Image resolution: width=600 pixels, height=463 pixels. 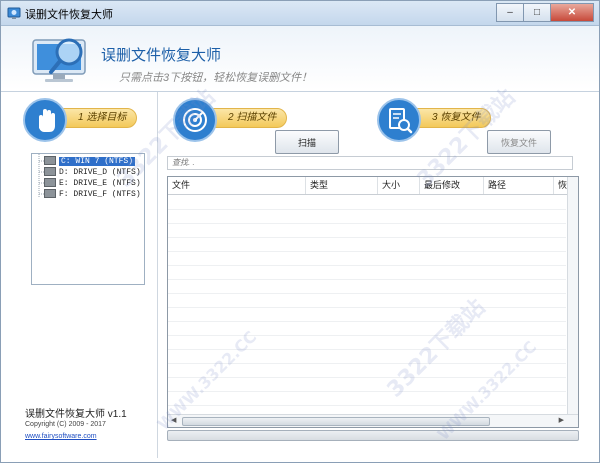 I want to click on close-button: ✕, so click(x=572, y=12).